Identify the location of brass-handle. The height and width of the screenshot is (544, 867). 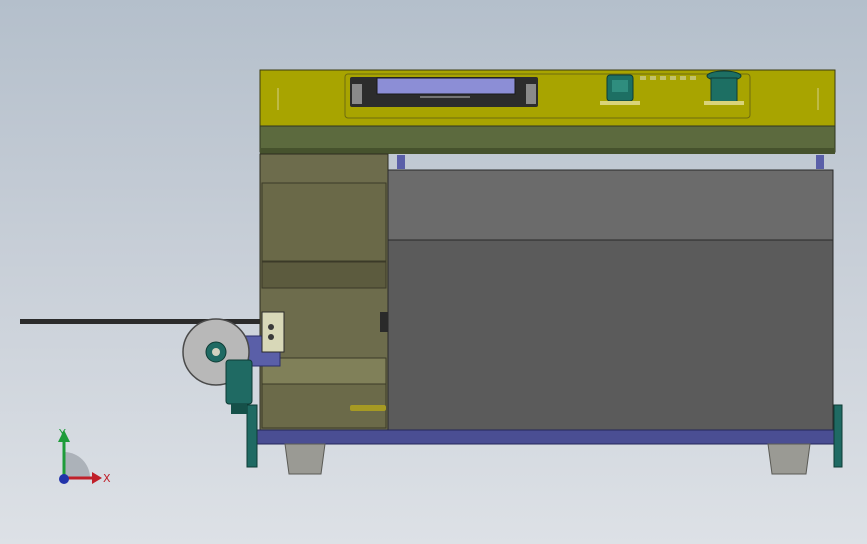
(368, 408).